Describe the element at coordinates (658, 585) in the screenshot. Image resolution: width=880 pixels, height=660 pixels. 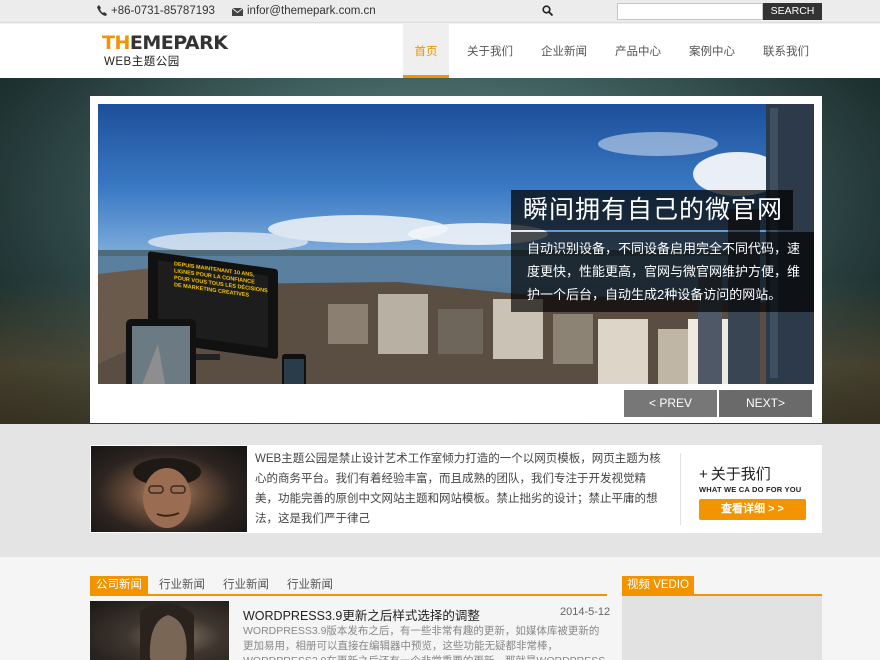
I see `tab-video: 视频 VEDIO` at that location.